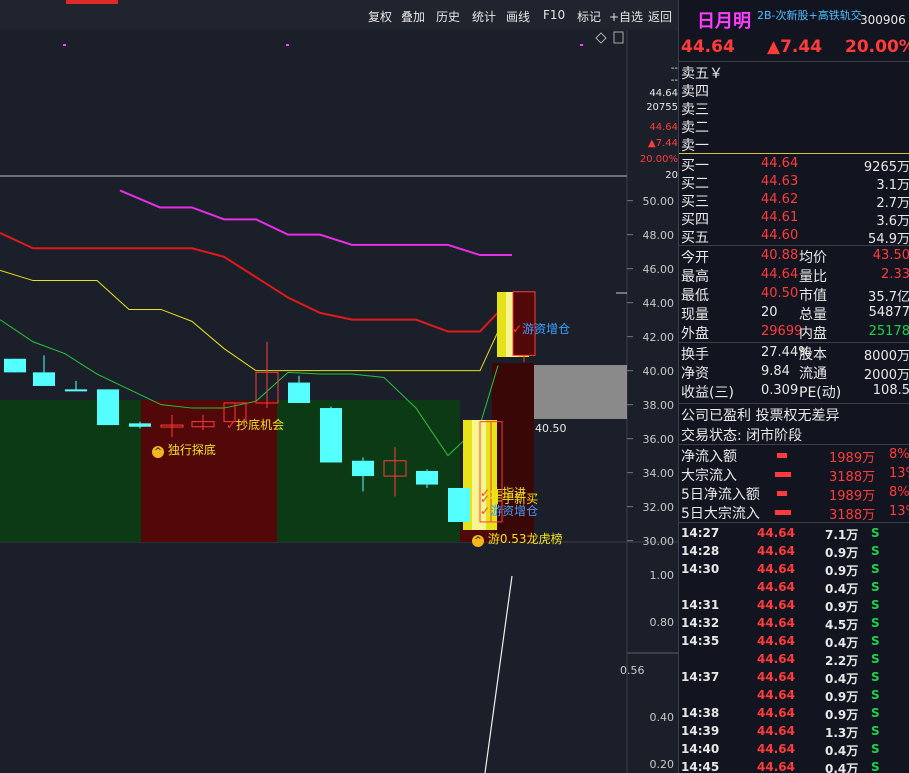 The width and height of the screenshot is (909, 773). What do you see at coordinates (663, 93) in the screenshot?
I see `info-price: 44.64` at bounding box center [663, 93].